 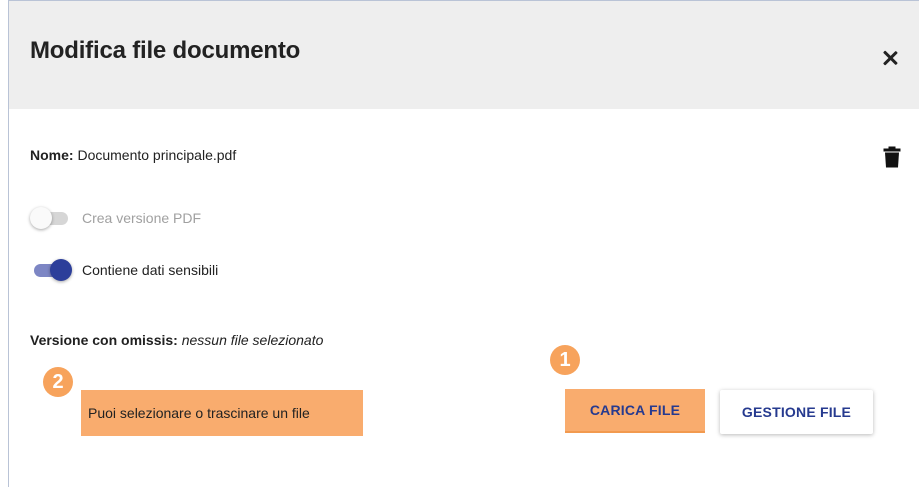 What do you see at coordinates (157, 155) in the screenshot?
I see `file-name-value: Documento principale.pdf` at bounding box center [157, 155].